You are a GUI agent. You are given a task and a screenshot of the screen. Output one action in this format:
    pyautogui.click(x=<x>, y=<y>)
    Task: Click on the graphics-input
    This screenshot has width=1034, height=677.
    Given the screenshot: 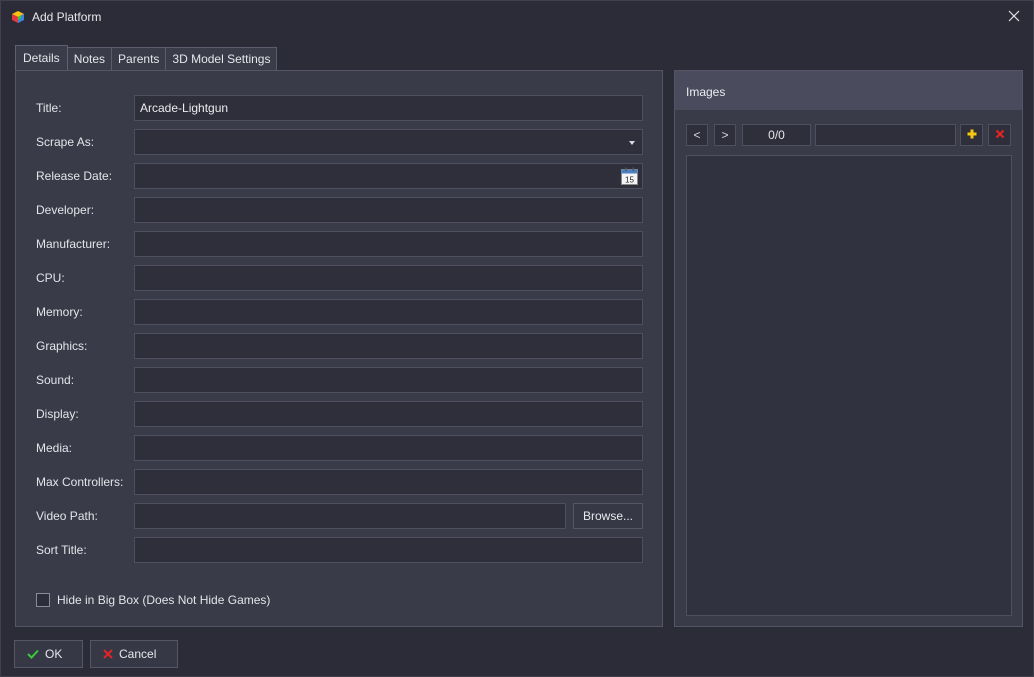 What is the action you would take?
    pyautogui.click(x=388, y=346)
    